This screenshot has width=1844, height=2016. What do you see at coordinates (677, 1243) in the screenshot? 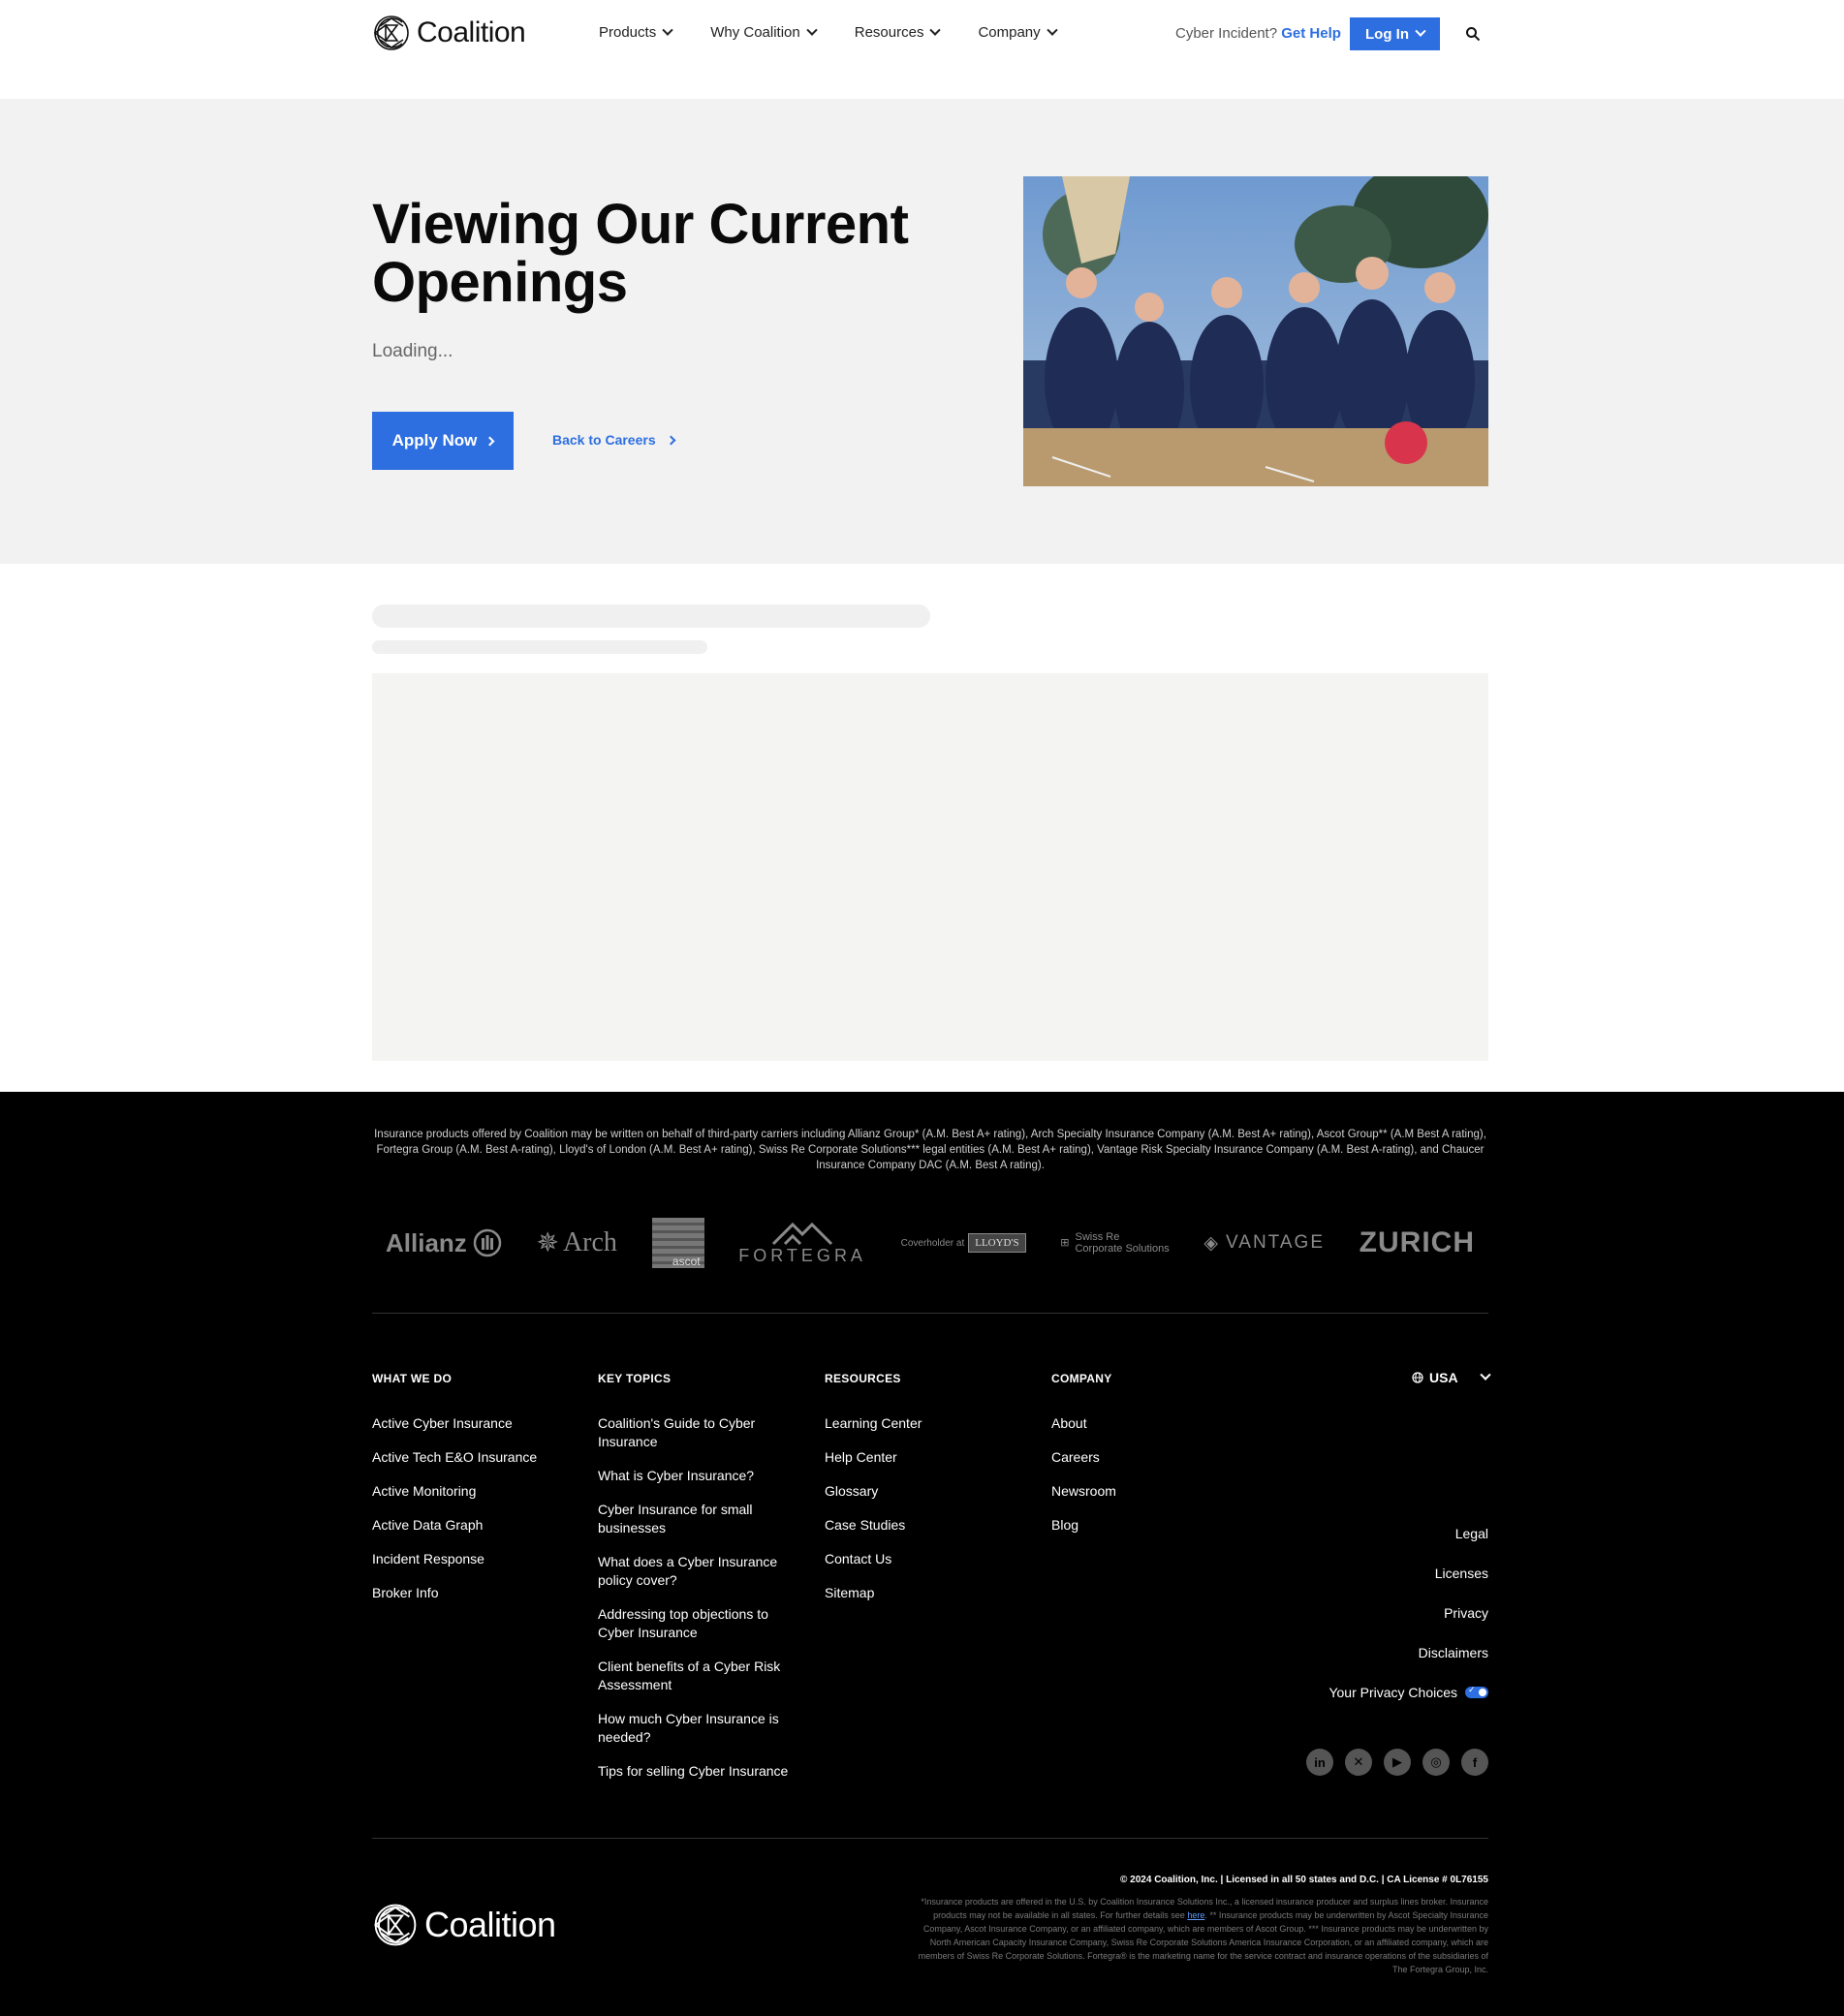
I see `ascot-logo: ascot` at bounding box center [677, 1243].